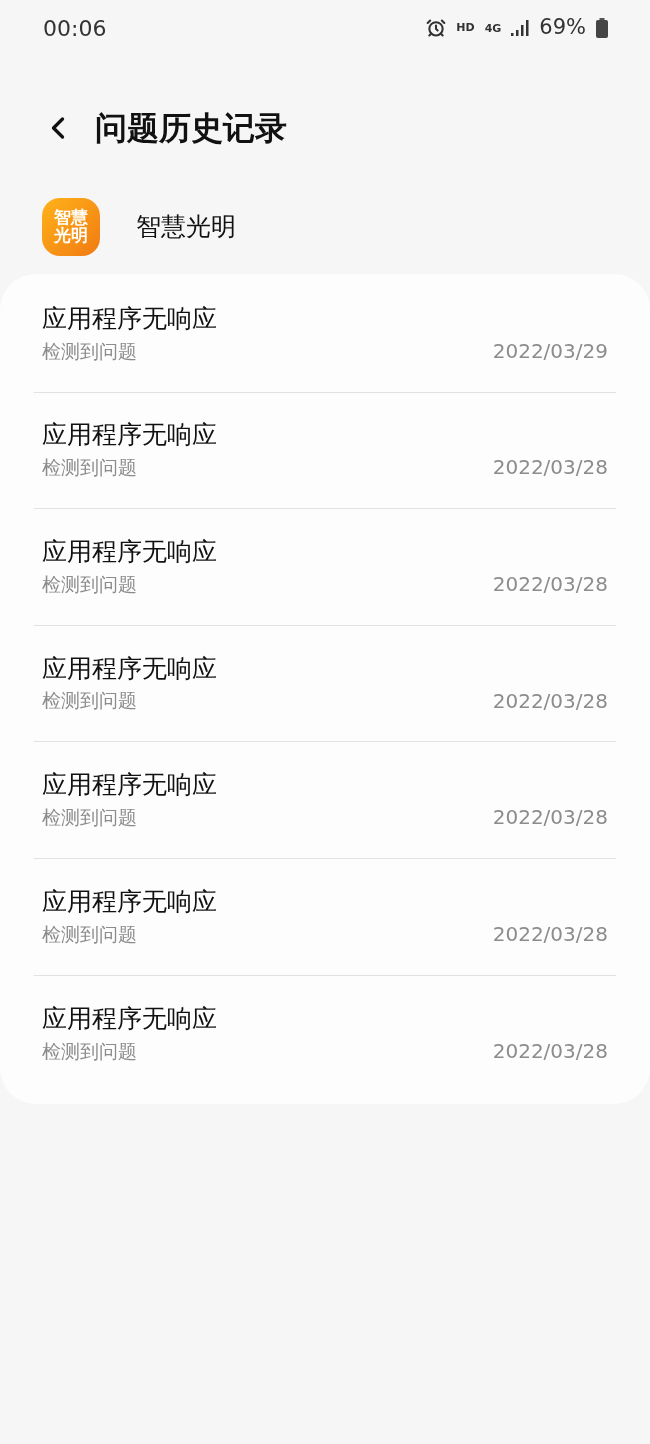  Describe the element at coordinates (186, 227) in the screenshot. I see `app-name: 智慧光明` at that location.